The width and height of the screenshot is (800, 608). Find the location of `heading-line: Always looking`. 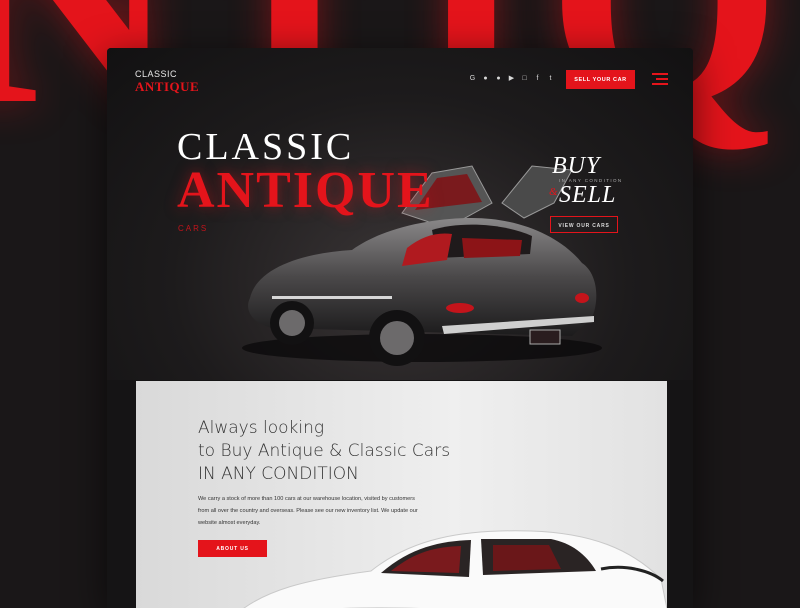

heading-line: Always looking is located at coordinates (261, 428).